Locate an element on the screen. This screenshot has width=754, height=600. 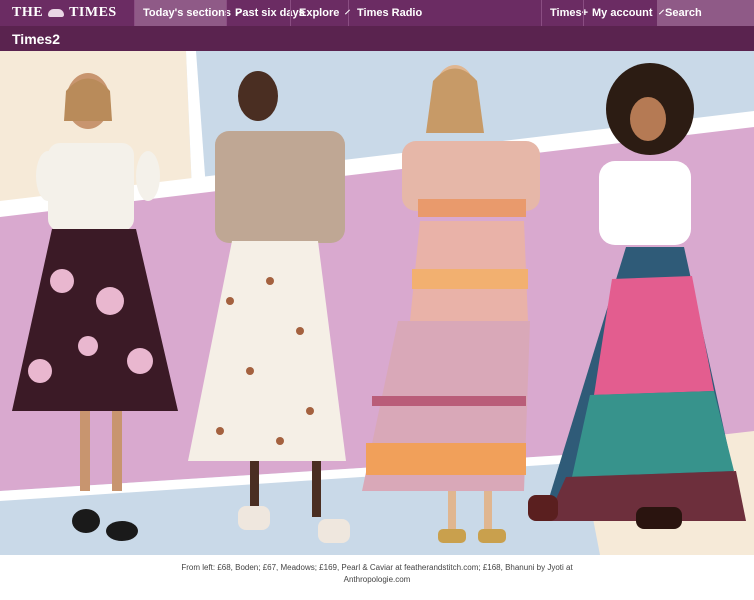
section-title-bar: Times2 is located at coordinates (377, 38).